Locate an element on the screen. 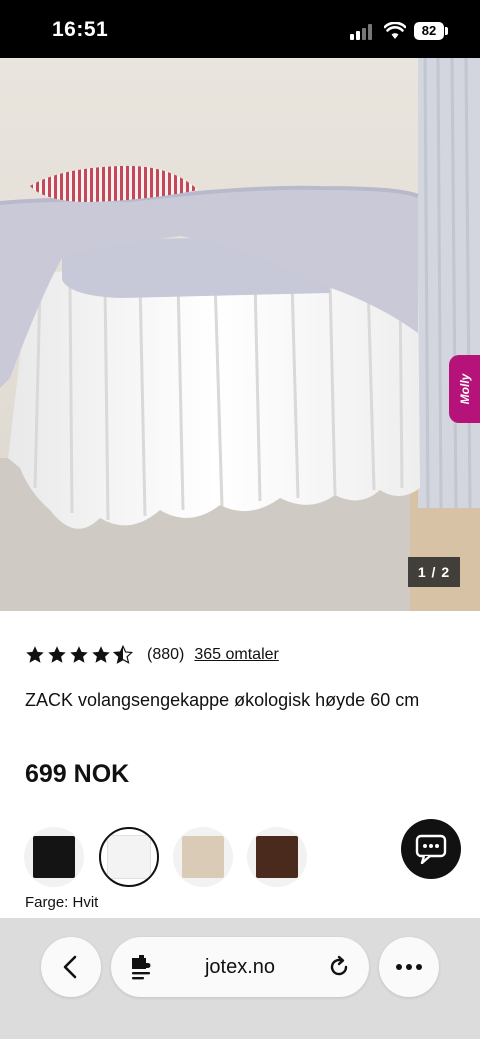  rating-row: (880) 365 omtaler is located at coordinates (152, 655).